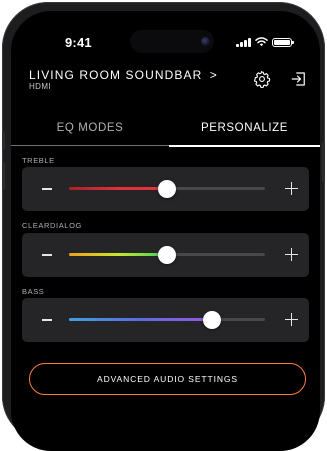 The image size is (327, 451). What do you see at coordinates (291, 319) in the screenshot?
I see `bass-plus-button` at bounding box center [291, 319].